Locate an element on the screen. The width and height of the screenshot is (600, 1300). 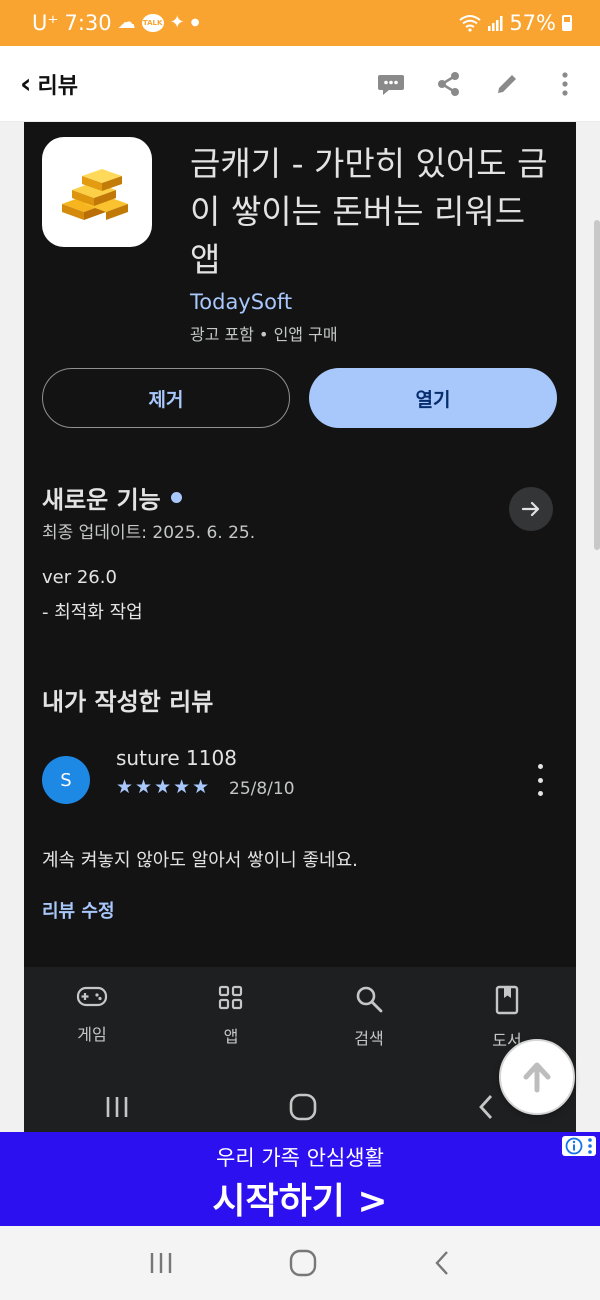
sparkle-icon: ✦ is located at coordinates (177, 22).